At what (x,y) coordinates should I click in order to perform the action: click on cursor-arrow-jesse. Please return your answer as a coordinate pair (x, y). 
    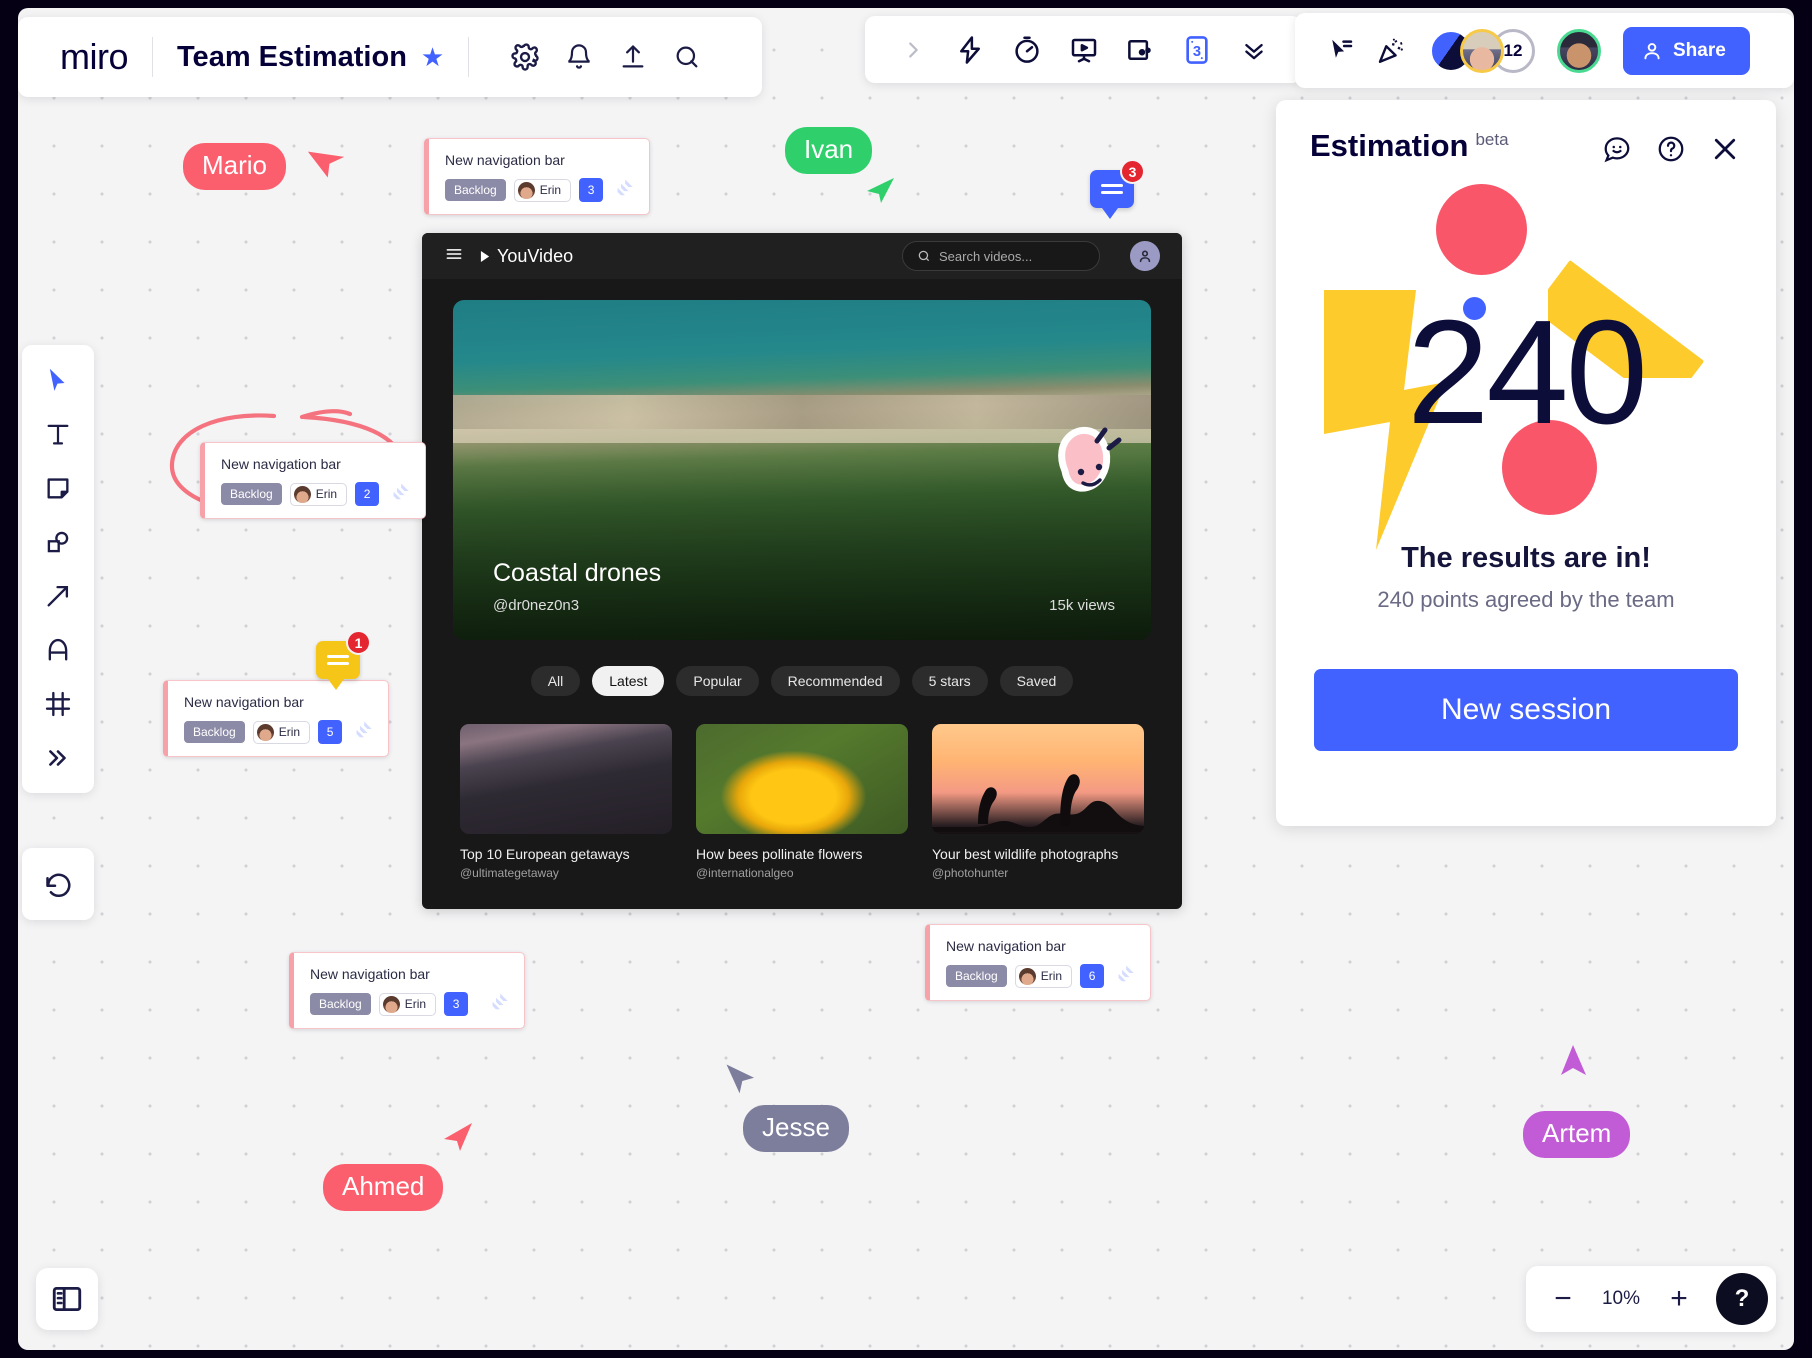
    Looking at the image, I should click on (740, 1079).